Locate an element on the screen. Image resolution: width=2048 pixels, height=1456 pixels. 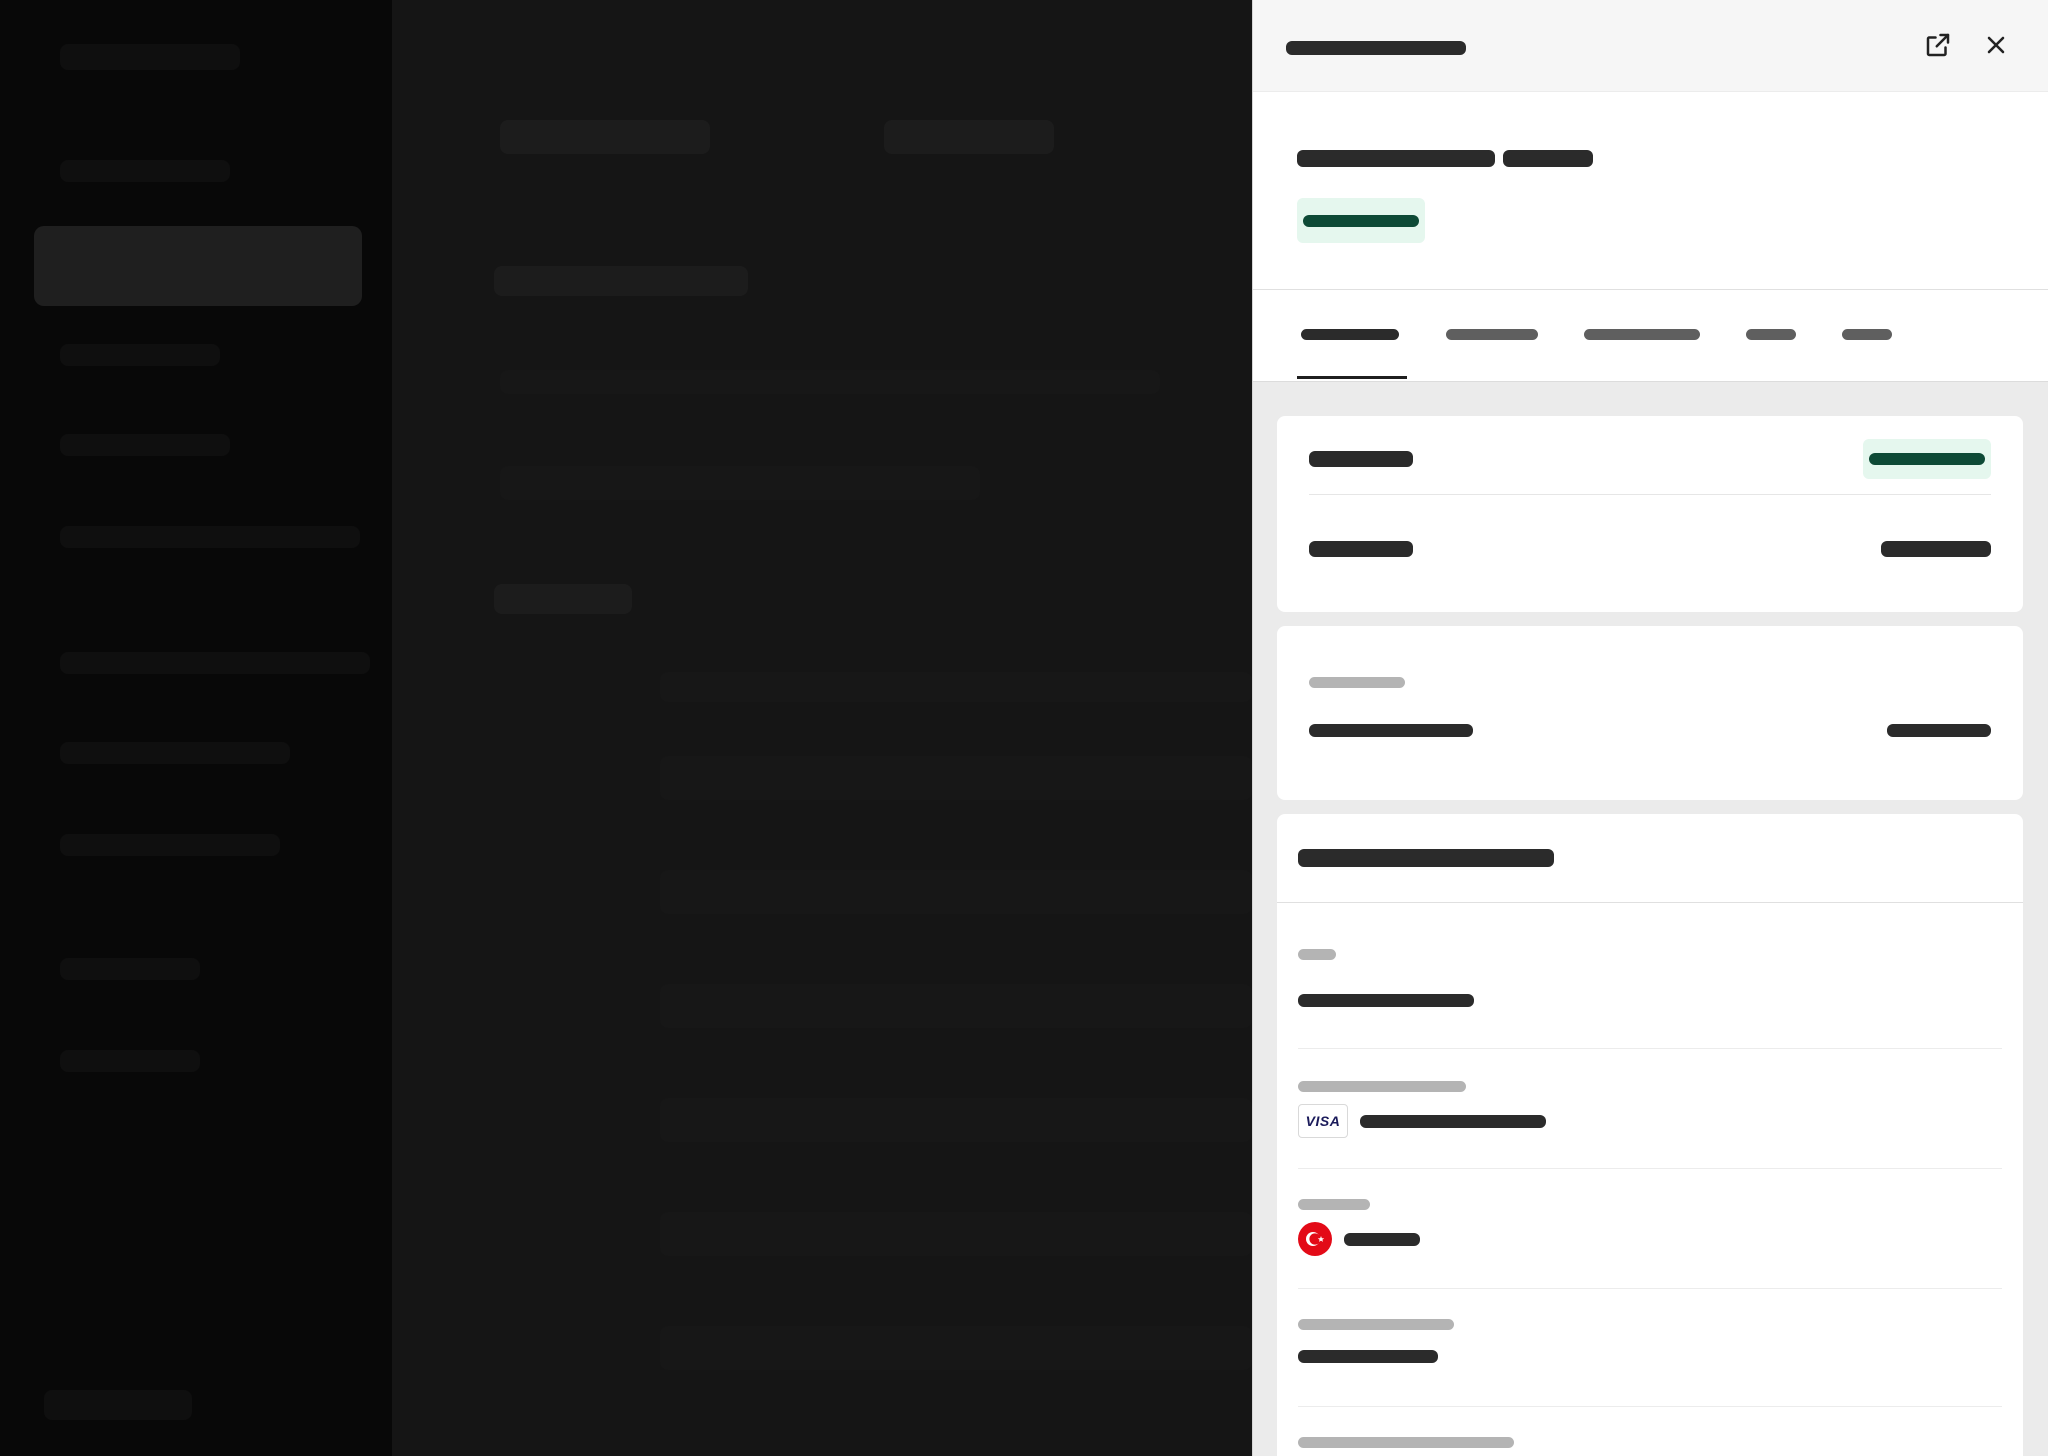
drawer-topbar is located at coordinates (1650, 46).